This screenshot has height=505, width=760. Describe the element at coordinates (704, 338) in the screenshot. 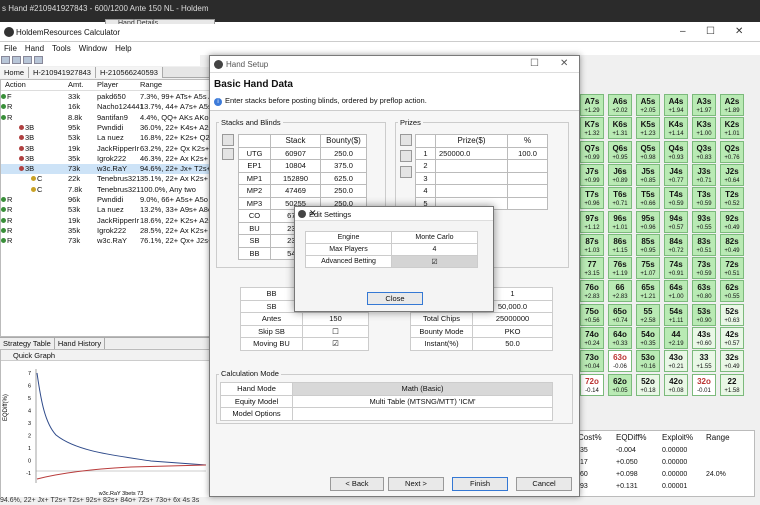

I see `range-cell: 43s +0.60` at that location.